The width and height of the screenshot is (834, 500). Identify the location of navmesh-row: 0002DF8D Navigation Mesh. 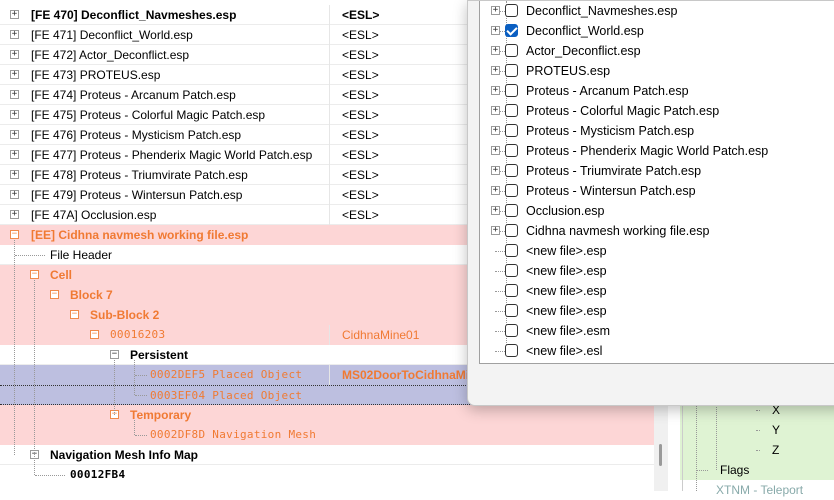
(327, 435).